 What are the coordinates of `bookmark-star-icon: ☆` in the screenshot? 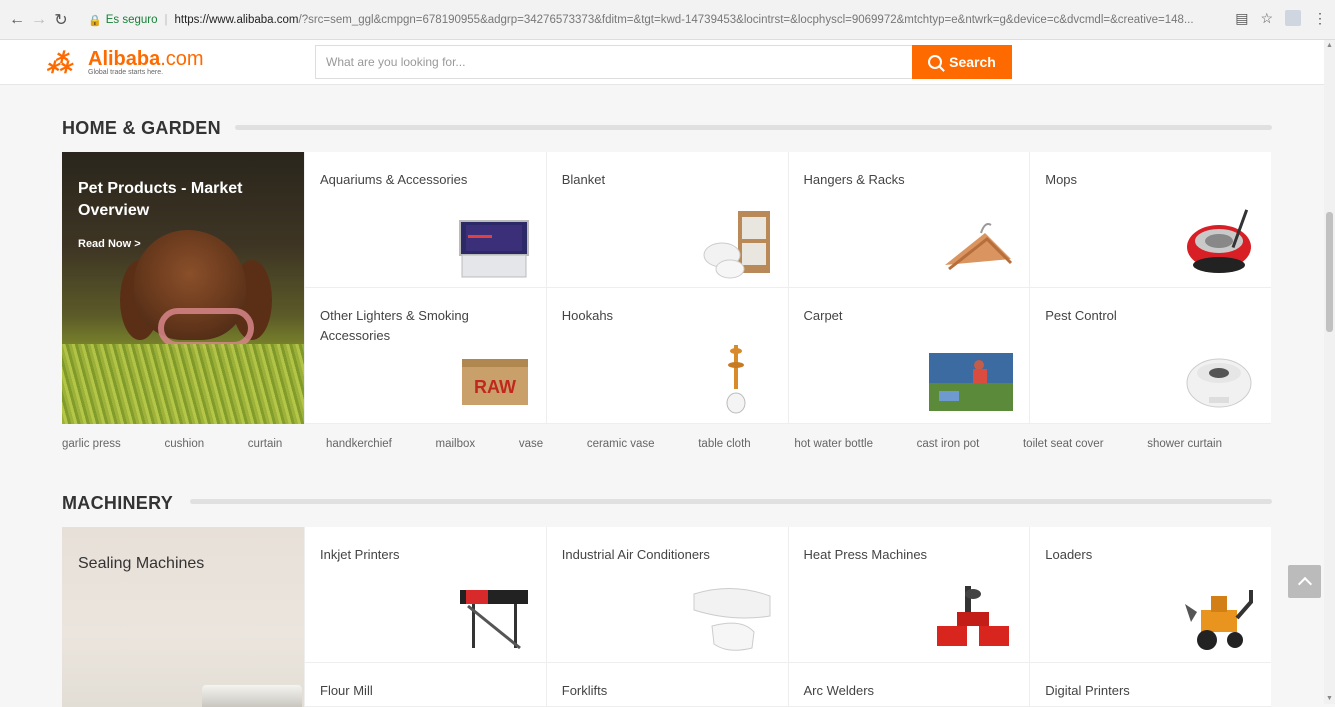 It's located at (1266, 18).